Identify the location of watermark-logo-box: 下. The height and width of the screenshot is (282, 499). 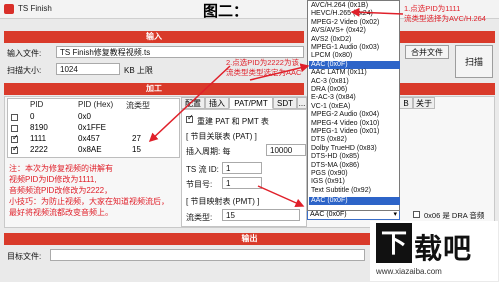
(394, 243).